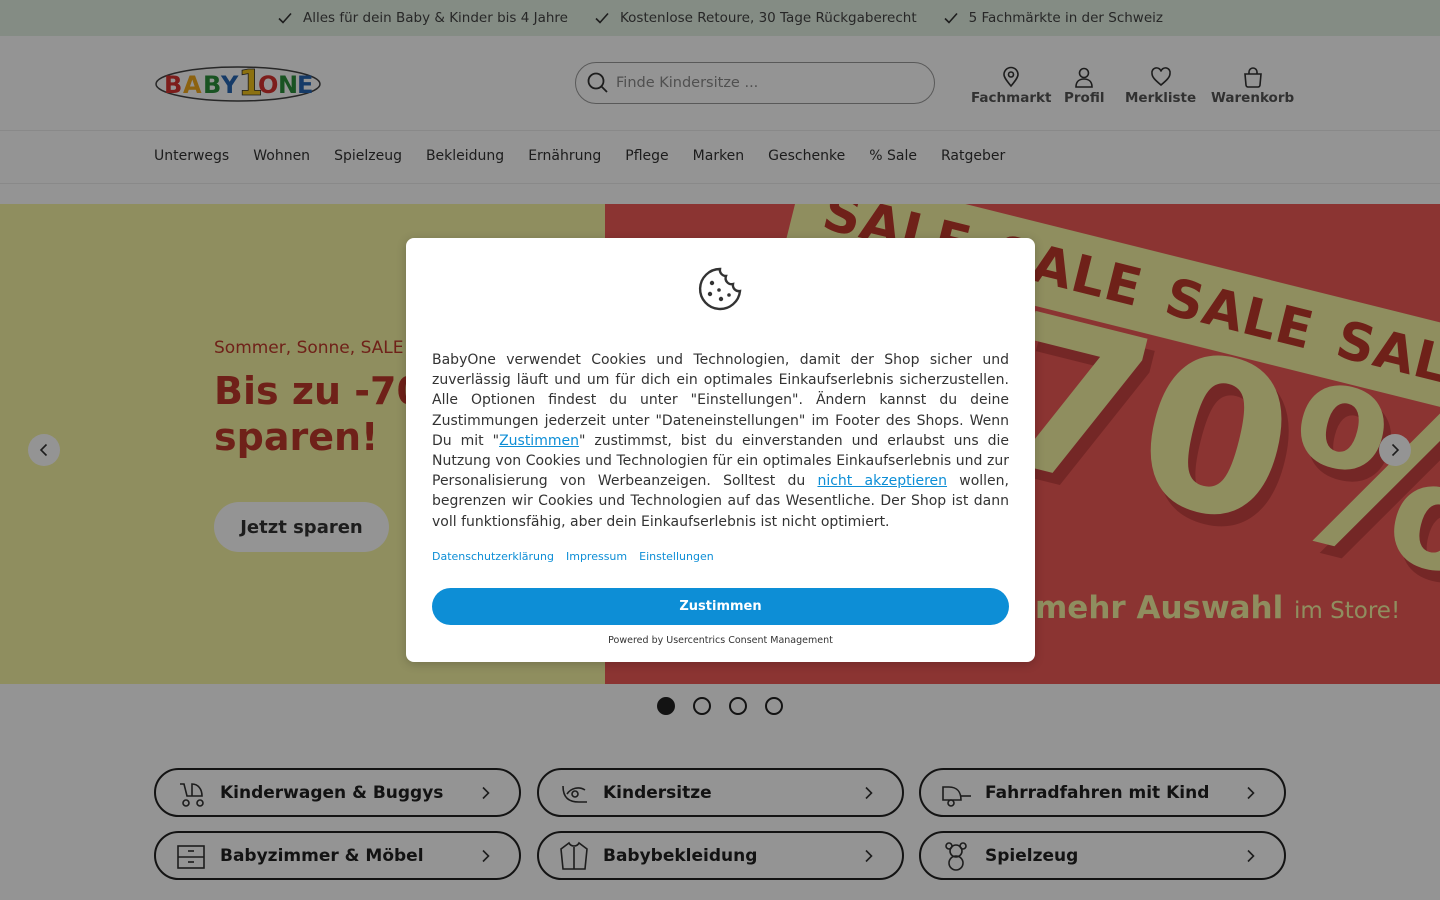 The image size is (1440, 900). I want to click on accept-inline-link: Zustimmen, so click(539, 441).